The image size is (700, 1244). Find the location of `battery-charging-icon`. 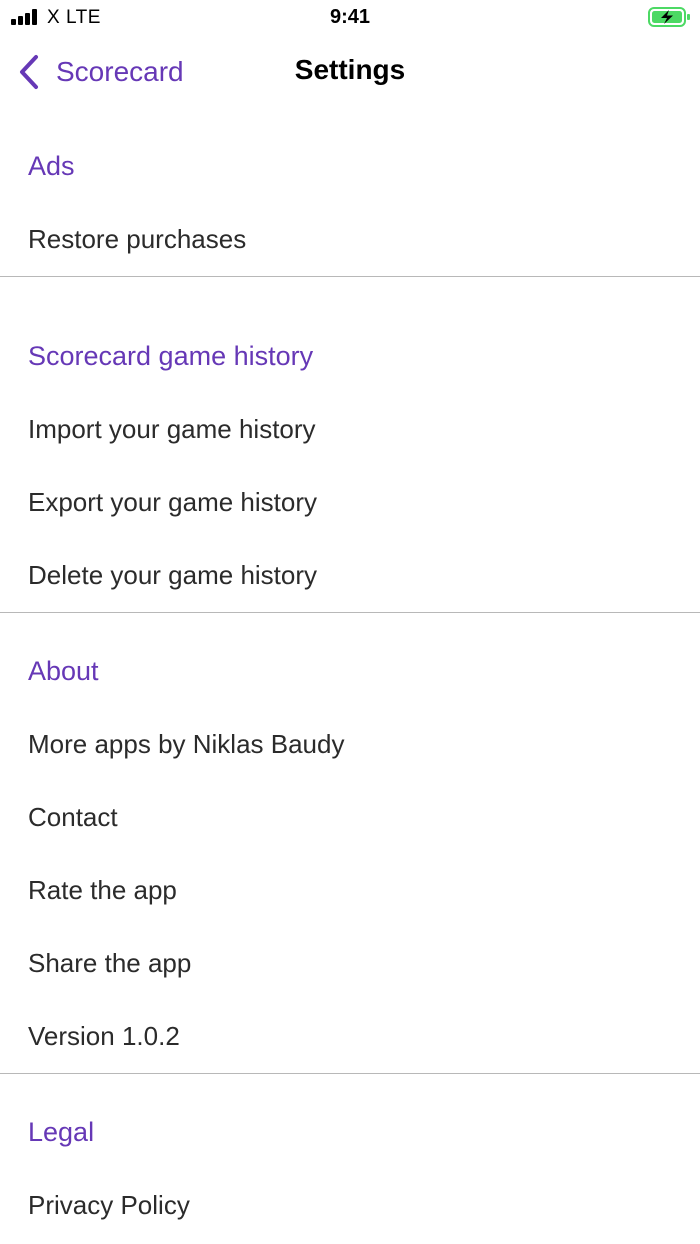

battery-charging-icon is located at coordinates (670, 17).